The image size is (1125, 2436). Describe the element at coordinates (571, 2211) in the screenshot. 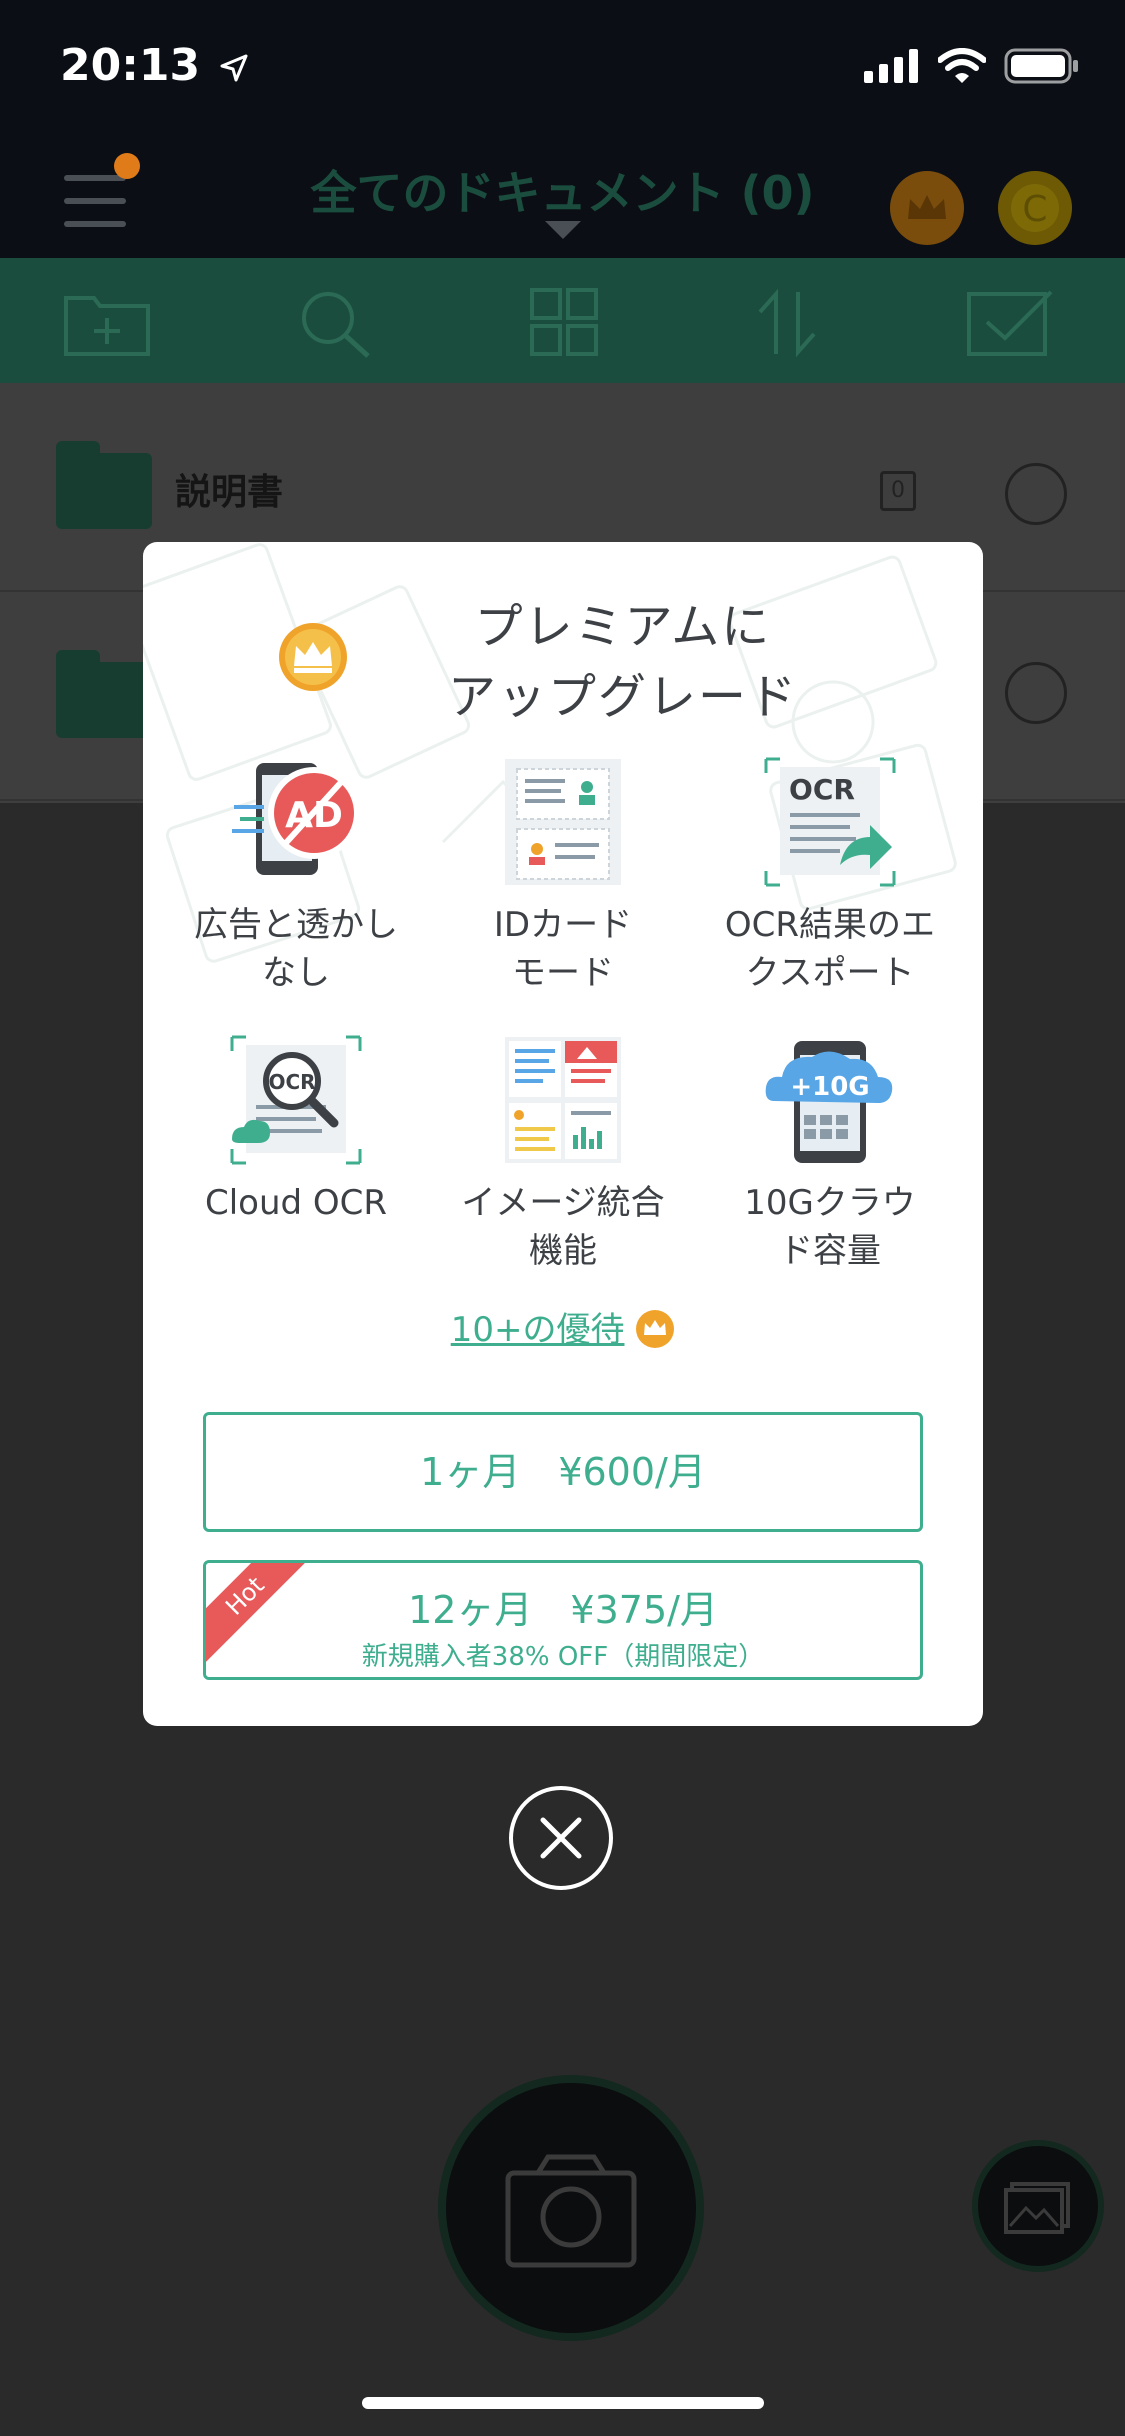

I see `camera-icon` at that location.